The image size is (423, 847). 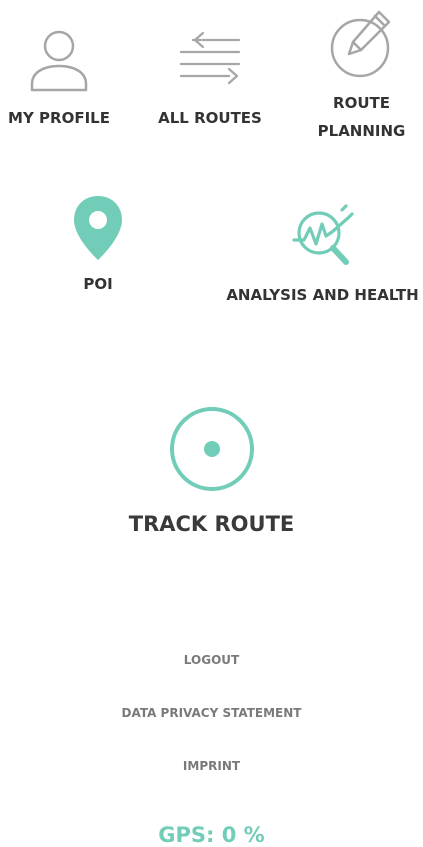 What do you see at coordinates (361, 131) in the screenshot?
I see `route-planning-label-line2: PLANNING` at bounding box center [361, 131].